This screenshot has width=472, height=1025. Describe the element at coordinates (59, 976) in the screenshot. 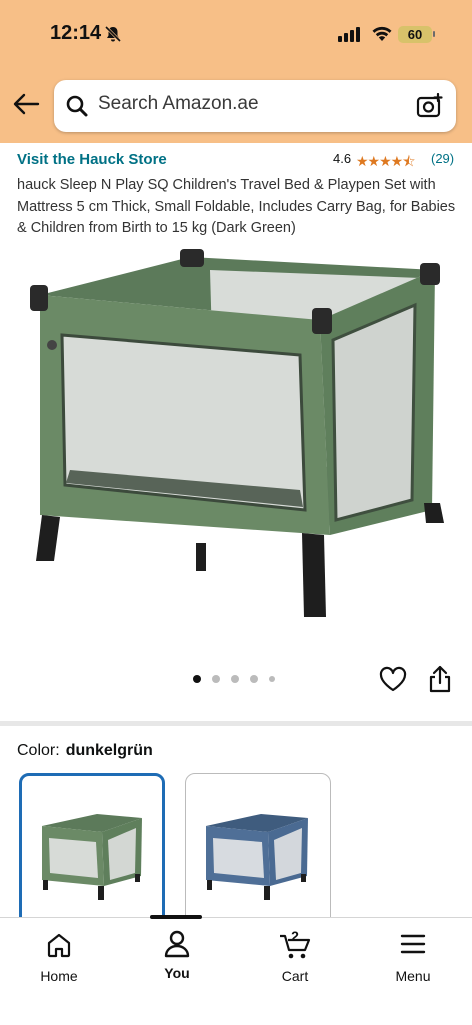

I see `nav-home-label: Home` at that location.